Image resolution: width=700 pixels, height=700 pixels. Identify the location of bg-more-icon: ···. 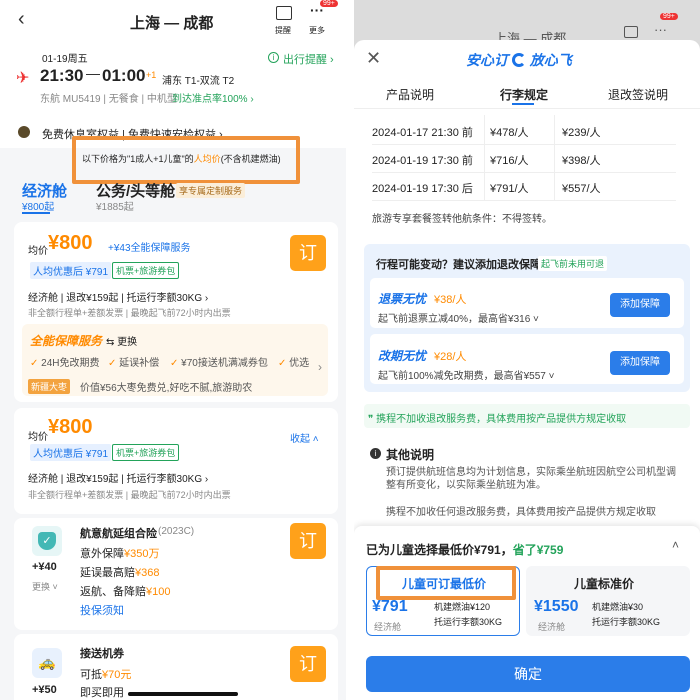
(660, 29).